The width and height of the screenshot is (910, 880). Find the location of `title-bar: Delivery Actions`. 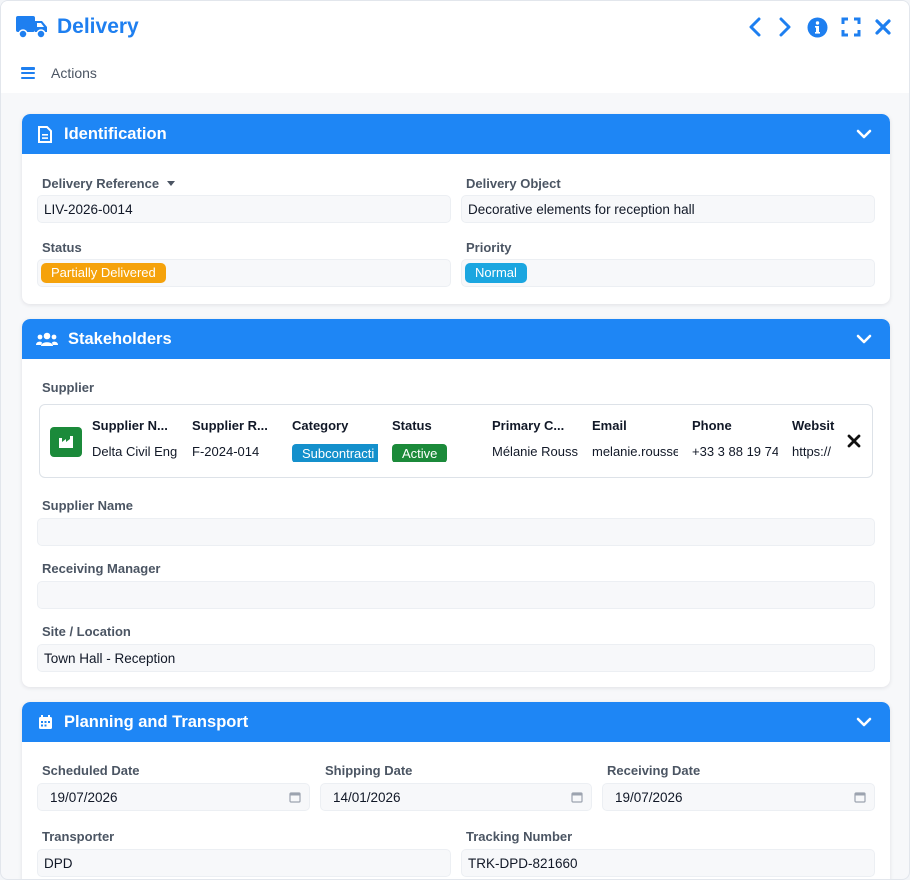

title-bar: Delivery Actions is located at coordinates (455, 47).